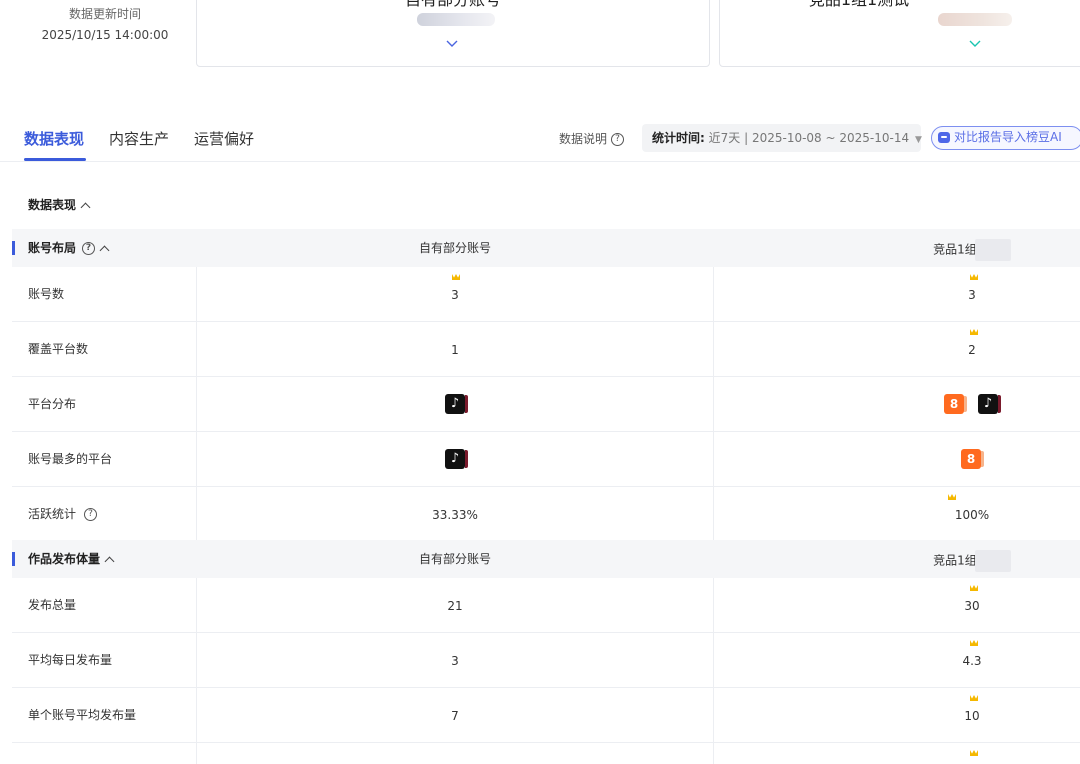 Image resolution: width=1080 pixels, height=764 pixels. What do you see at coordinates (897, 715) in the screenshot?
I see `cell-competitor: 10` at bounding box center [897, 715].